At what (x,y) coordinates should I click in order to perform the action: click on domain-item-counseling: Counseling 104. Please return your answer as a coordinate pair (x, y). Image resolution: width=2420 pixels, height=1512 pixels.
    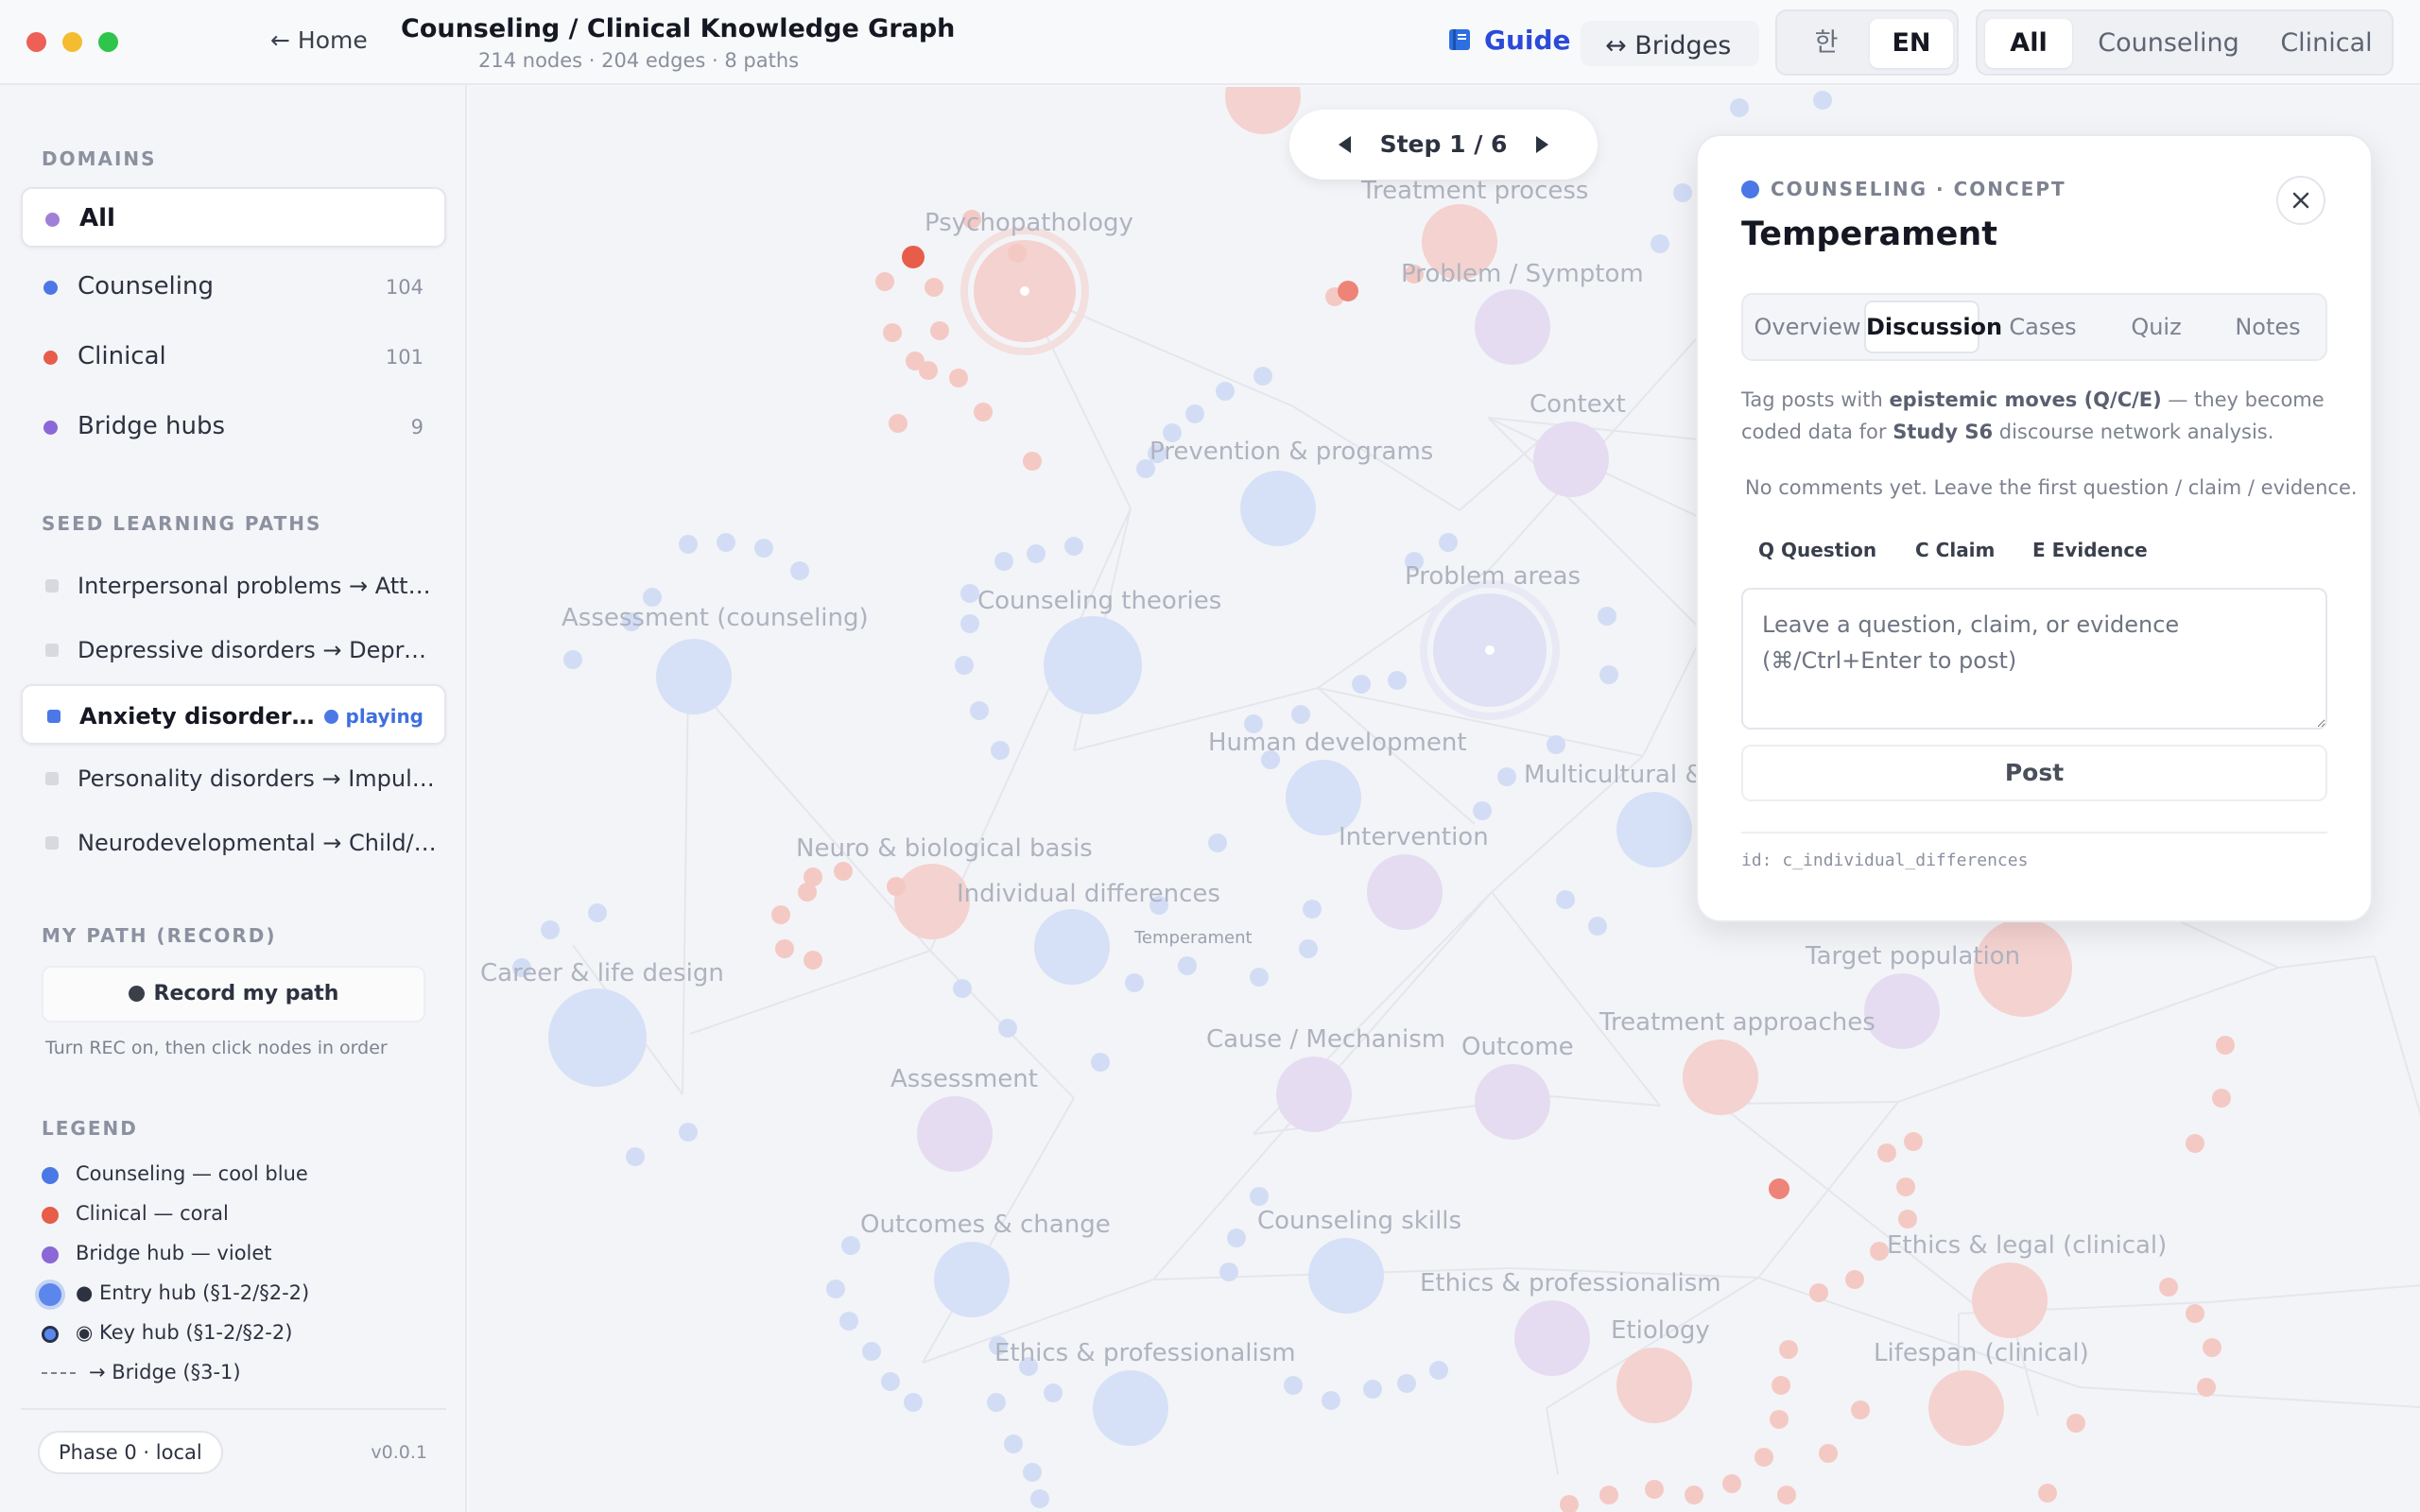
    Looking at the image, I should click on (234, 287).